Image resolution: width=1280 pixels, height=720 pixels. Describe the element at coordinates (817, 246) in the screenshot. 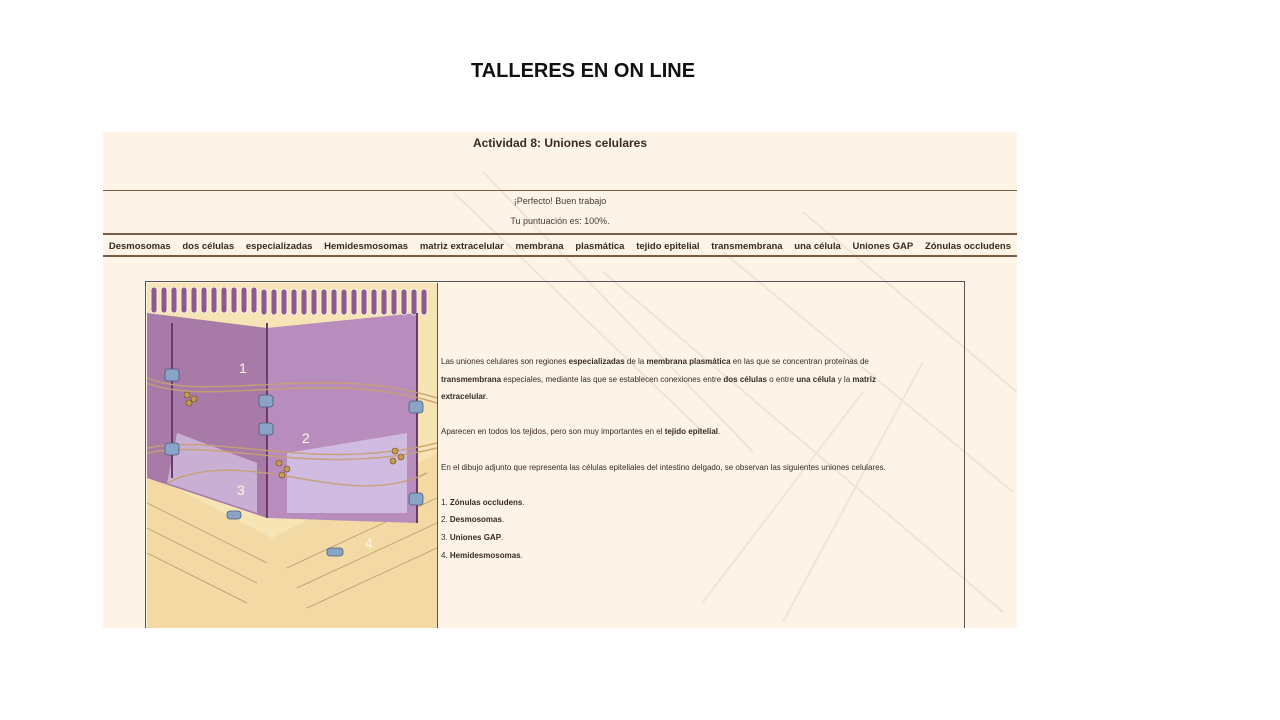

I see `word-una-celula: una célula` at that location.